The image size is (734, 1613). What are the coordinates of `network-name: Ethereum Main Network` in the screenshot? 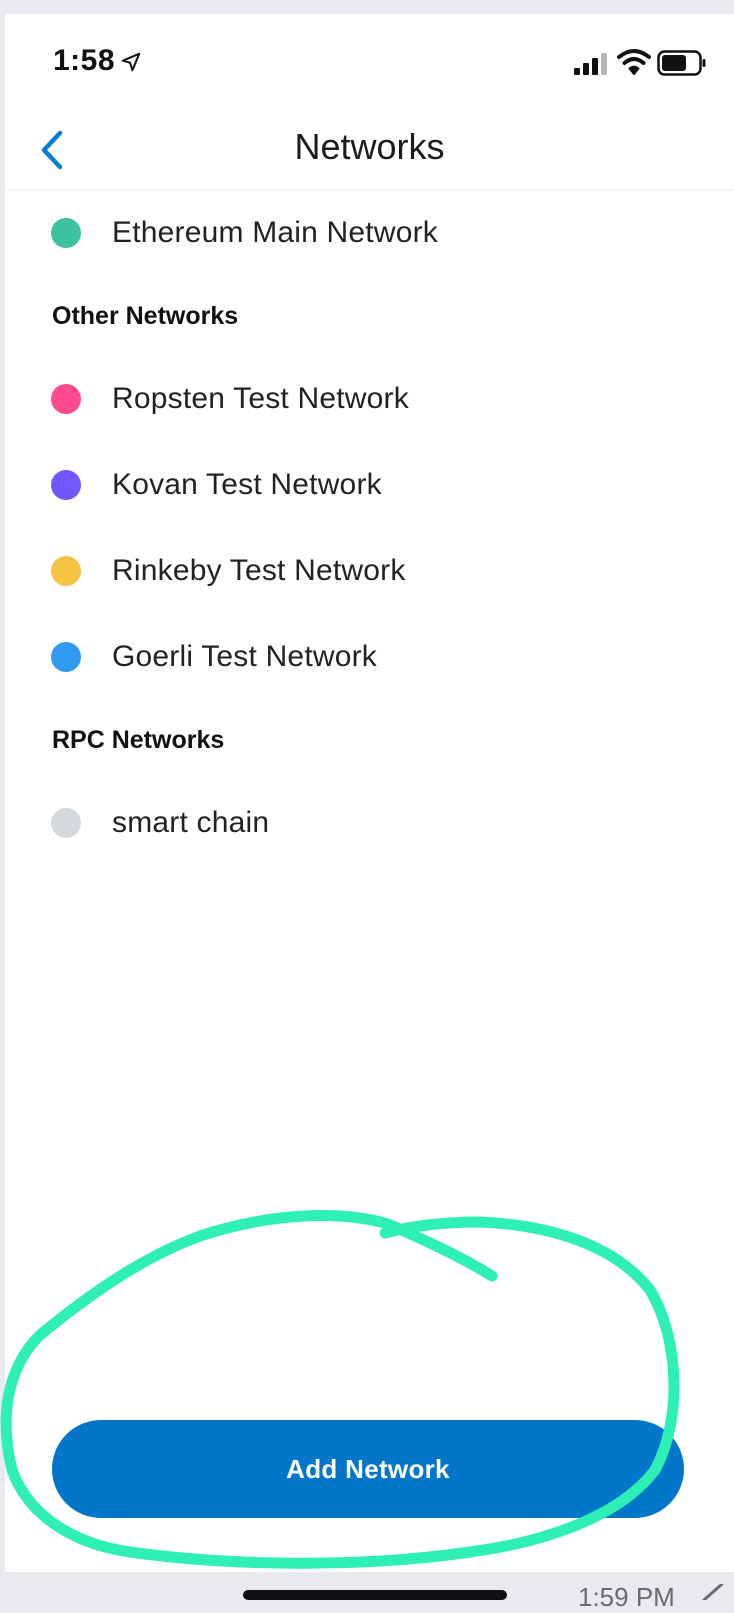 It's located at (275, 232).